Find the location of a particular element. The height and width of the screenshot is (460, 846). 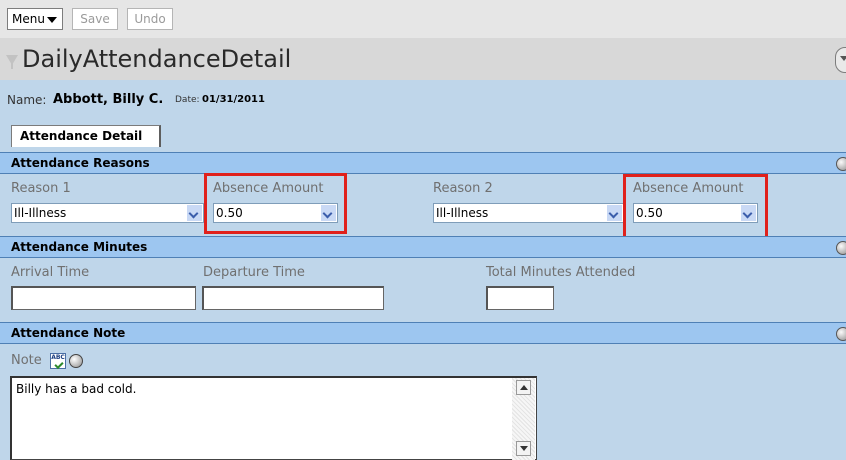

title-options-icon is located at coordinates (840, 60).